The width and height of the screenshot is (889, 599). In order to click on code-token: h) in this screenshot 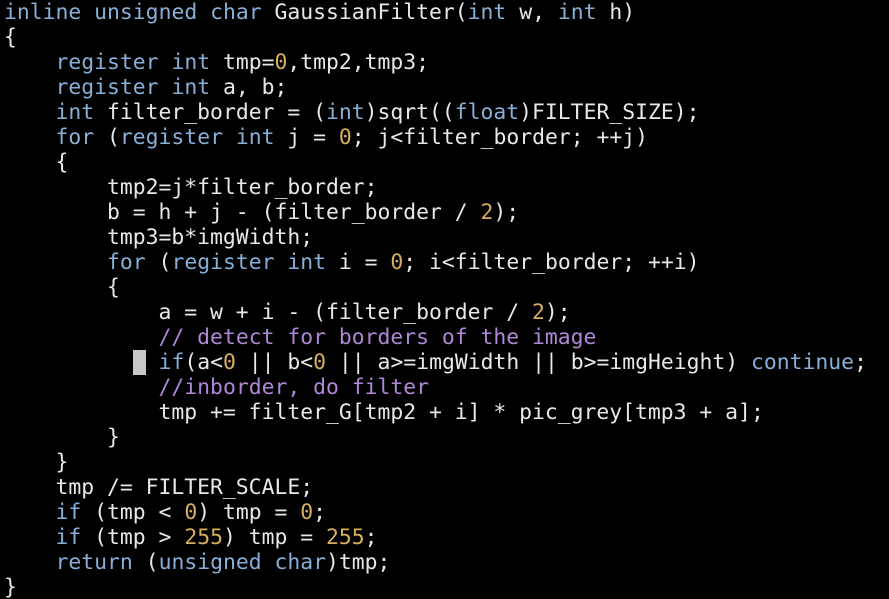, I will do `click(616, 12)`.